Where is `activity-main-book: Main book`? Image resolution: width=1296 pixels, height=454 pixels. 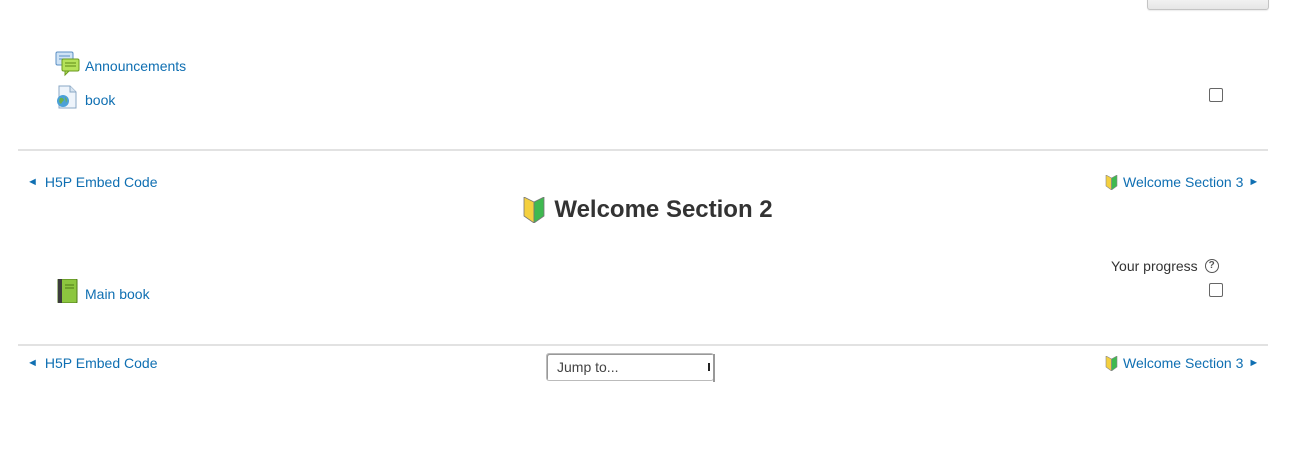
activity-main-book: Main book is located at coordinates (103, 291).